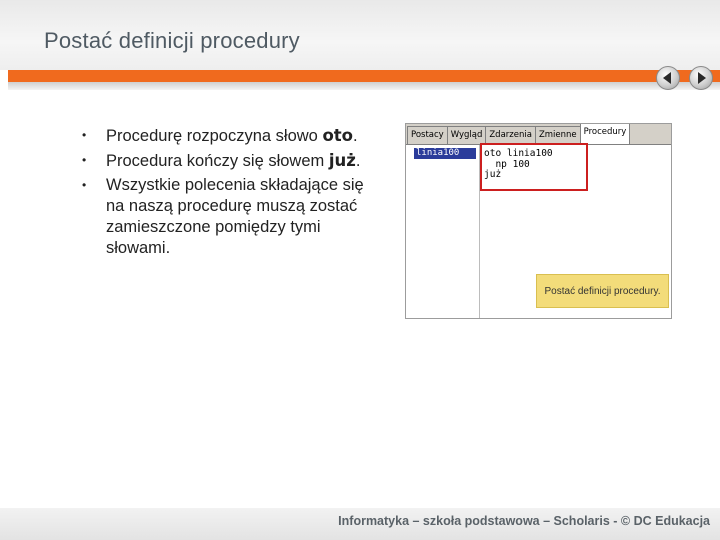 The height and width of the screenshot is (540, 720). Describe the element at coordinates (466, 135) in the screenshot. I see `tab-wyglad: Wygląd` at that location.